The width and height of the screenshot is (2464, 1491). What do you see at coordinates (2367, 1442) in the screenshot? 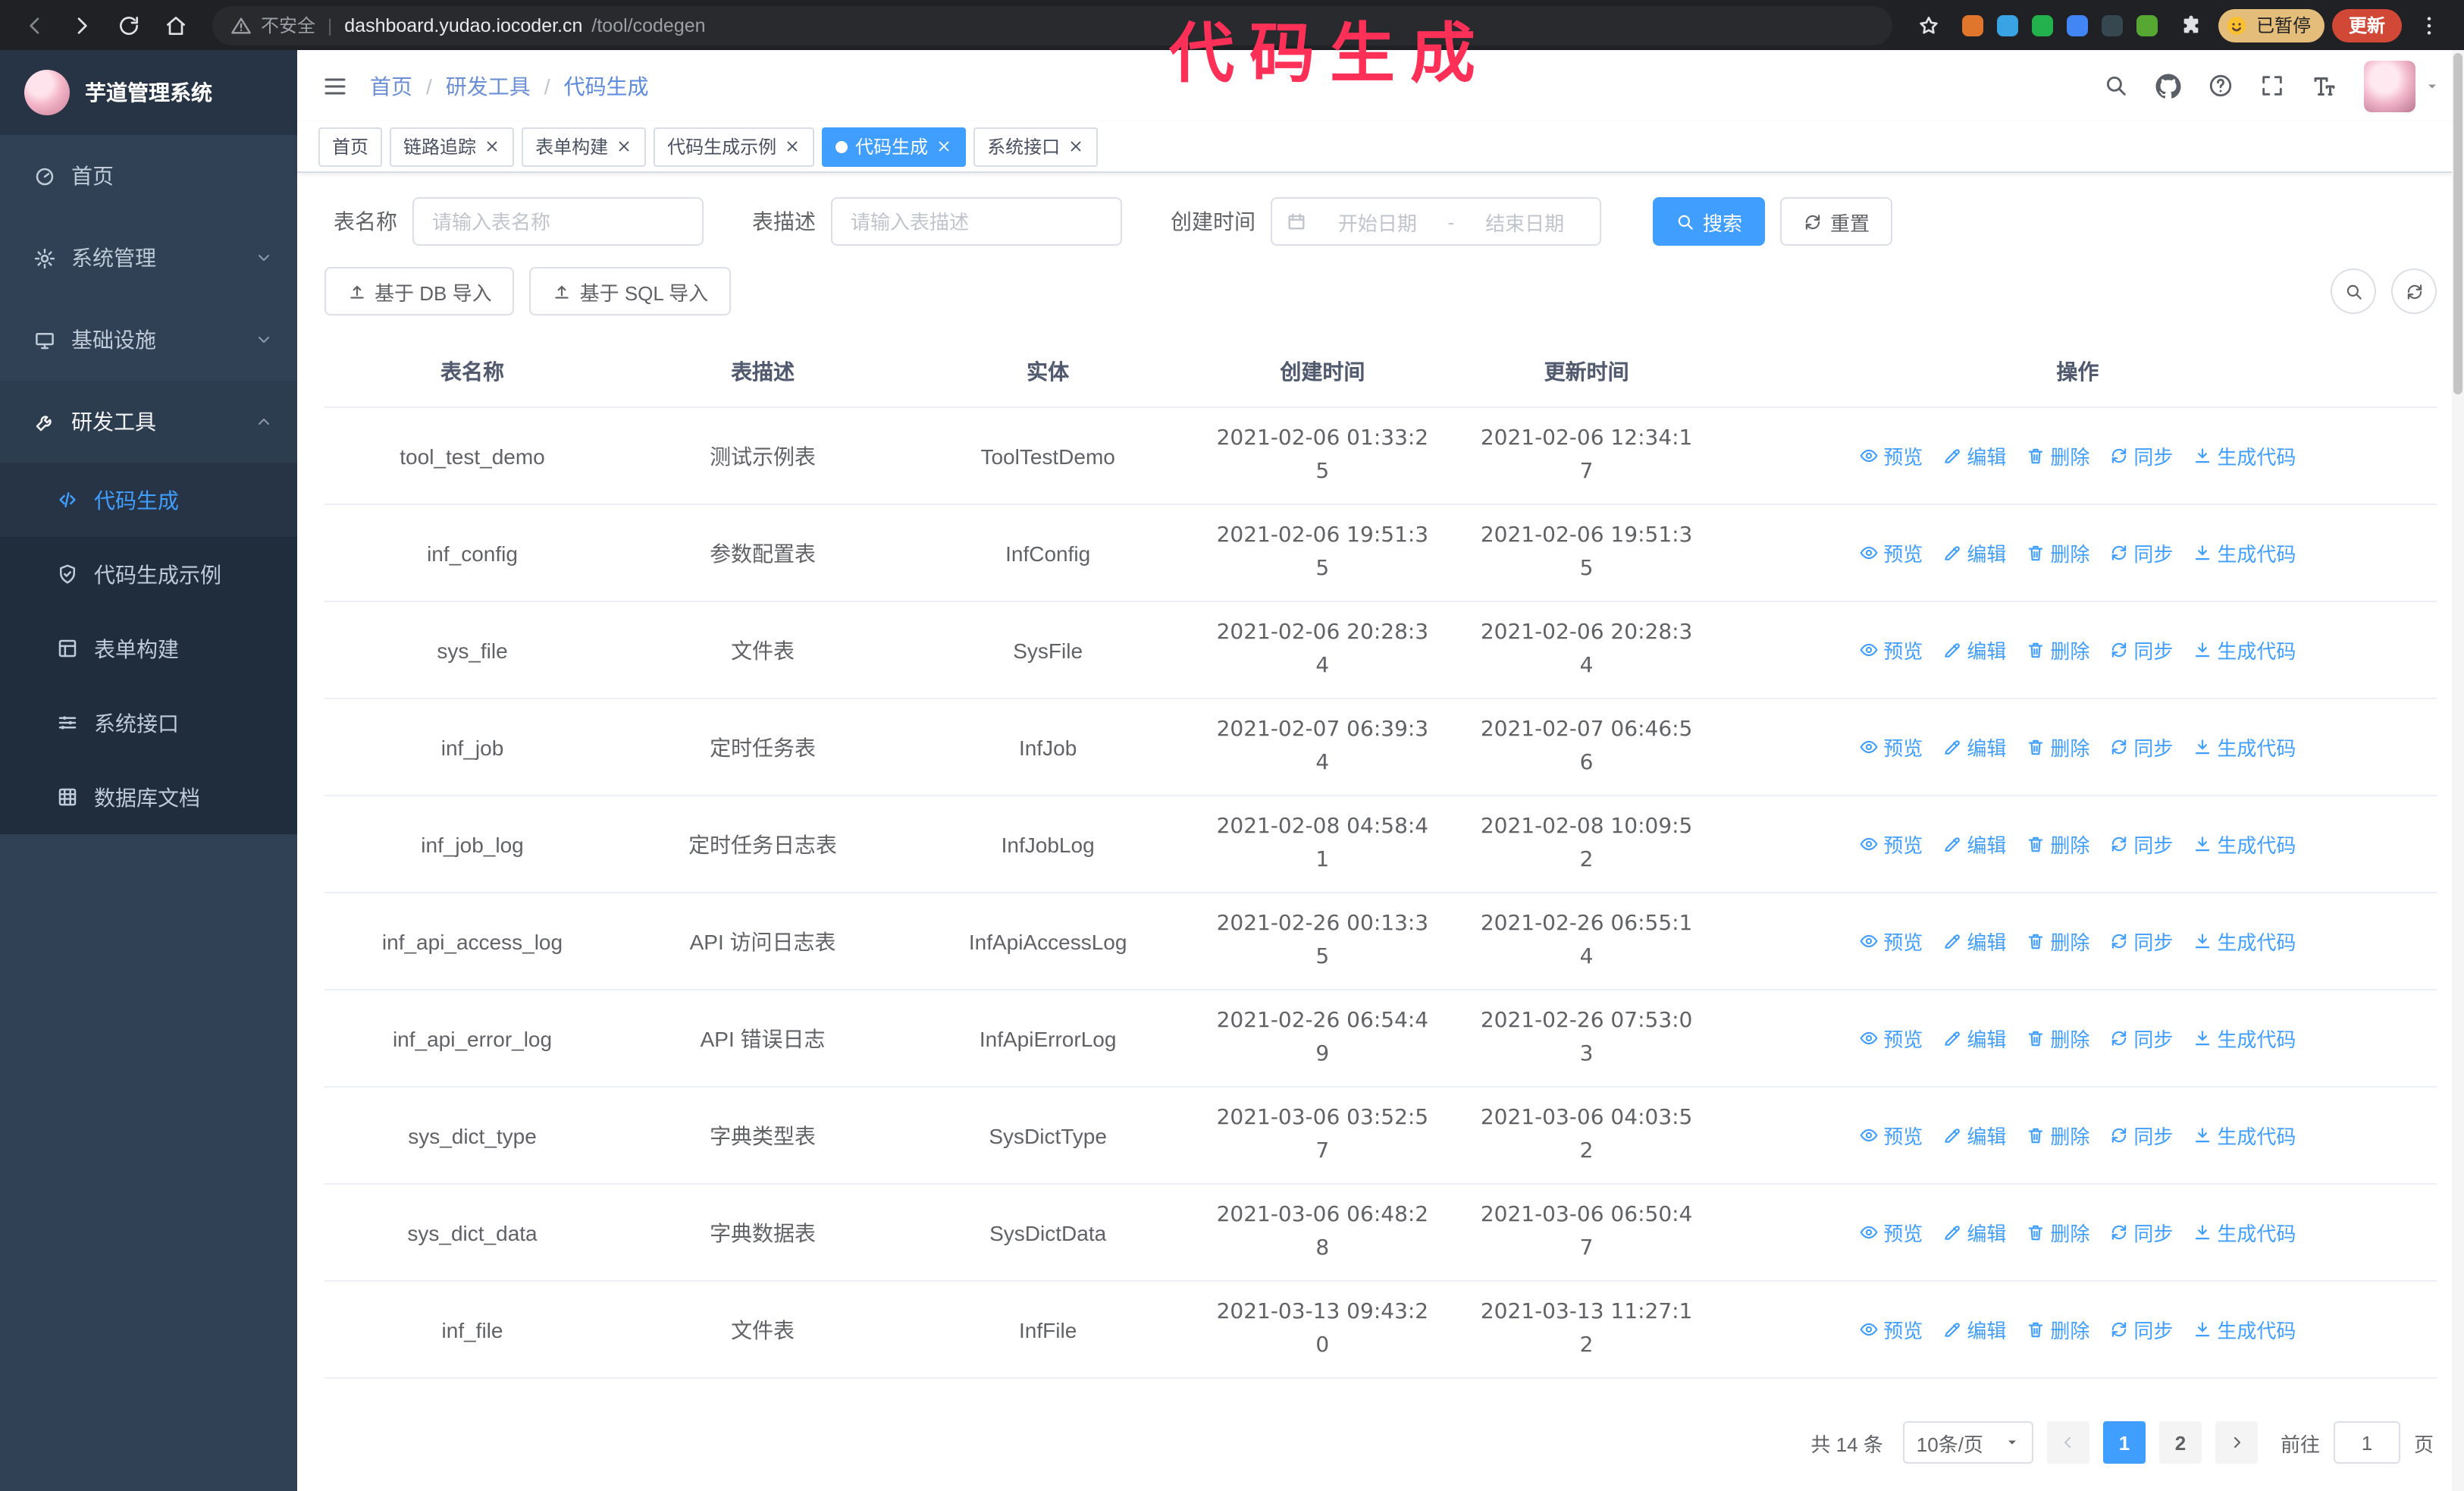
I see `goto-page-input` at bounding box center [2367, 1442].